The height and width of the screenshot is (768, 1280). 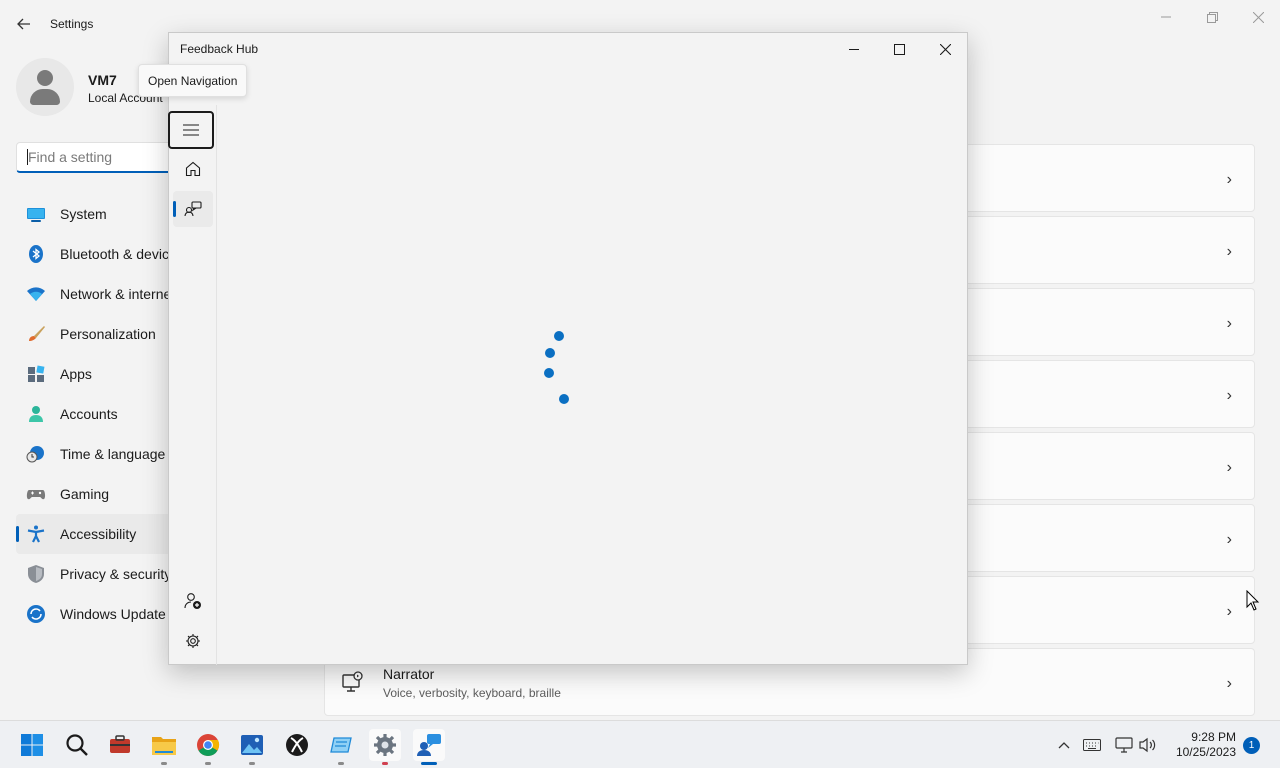 I want to click on sidebar-item-label: Apps, so click(x=76, y=374).